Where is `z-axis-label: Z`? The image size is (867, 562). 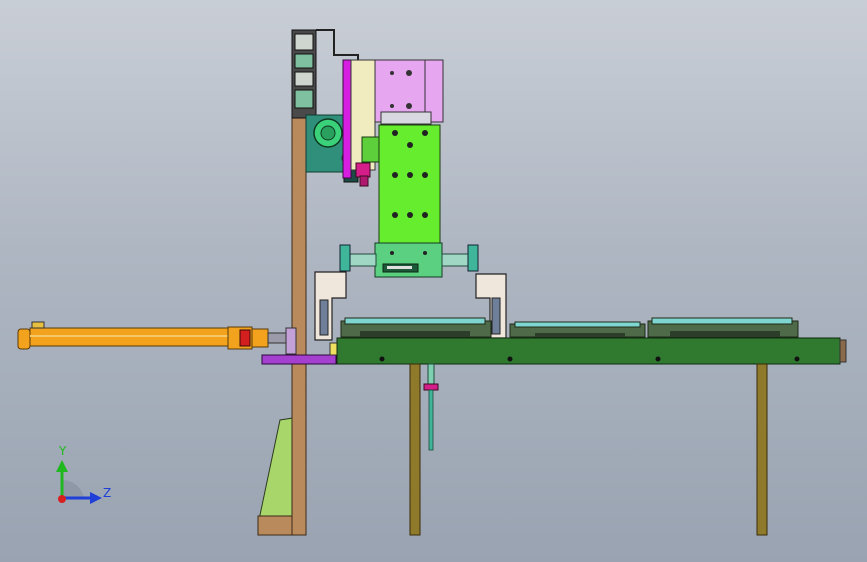 z-axis-label: Z is located at coordinates (107, 493).